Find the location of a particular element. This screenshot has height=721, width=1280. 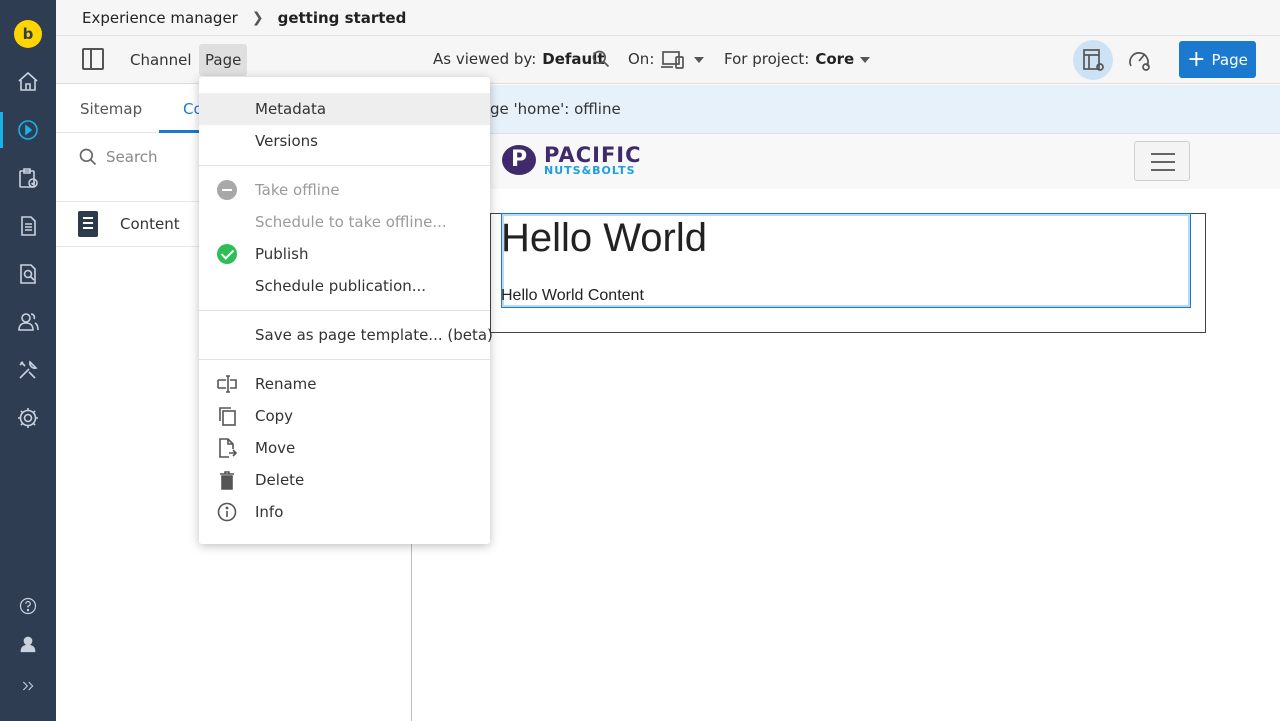

app-logo: b is located at coordinates (28, 34).